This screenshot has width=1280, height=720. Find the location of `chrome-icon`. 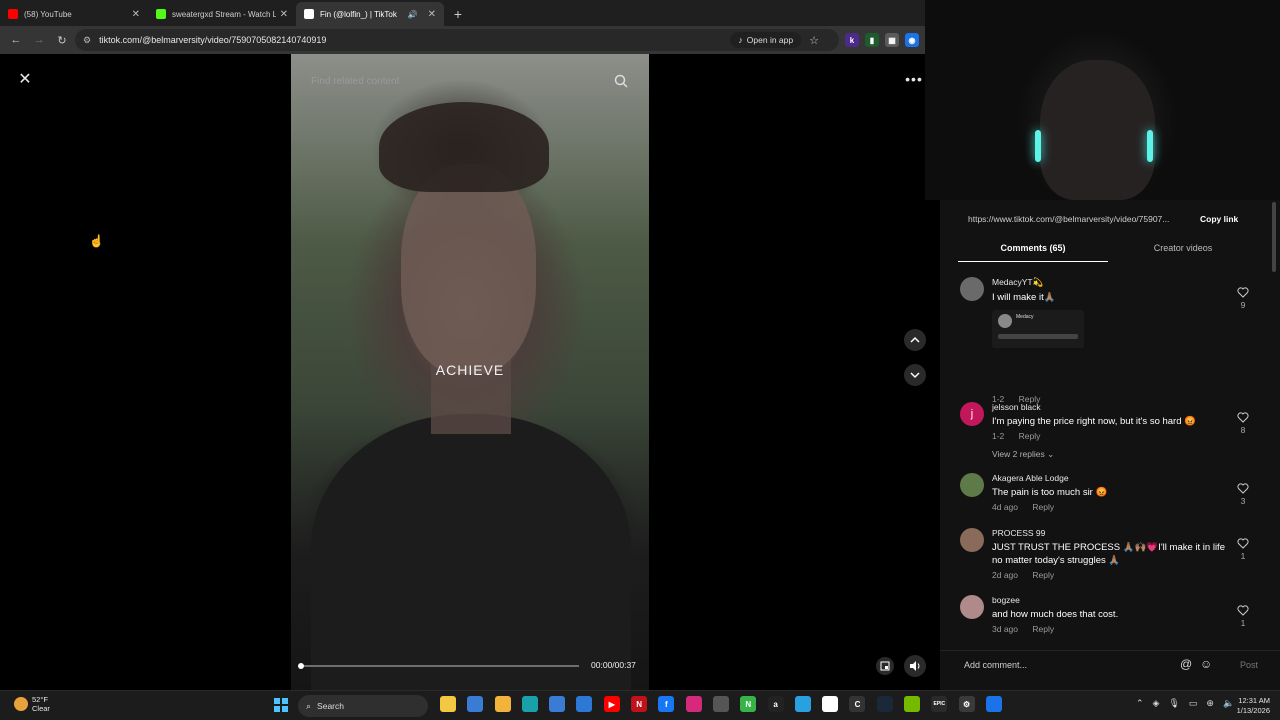

chrome-icon is located at coordinates (993, 704).